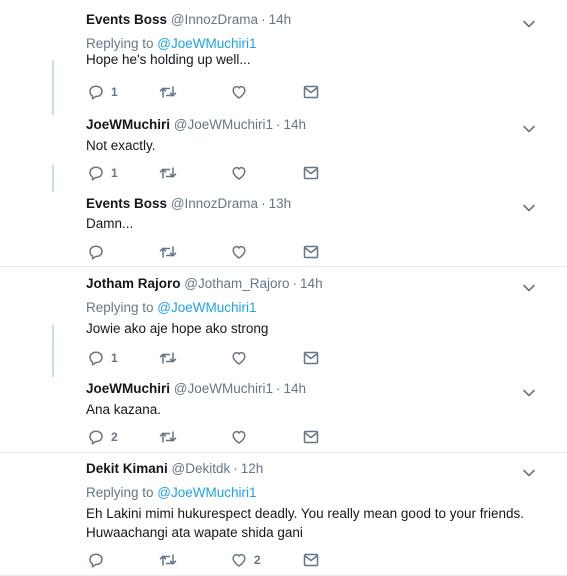  Describe the element at coordinates (121, 145) in the screenshot. I see `tweet-text: Not exactly.` at that location.